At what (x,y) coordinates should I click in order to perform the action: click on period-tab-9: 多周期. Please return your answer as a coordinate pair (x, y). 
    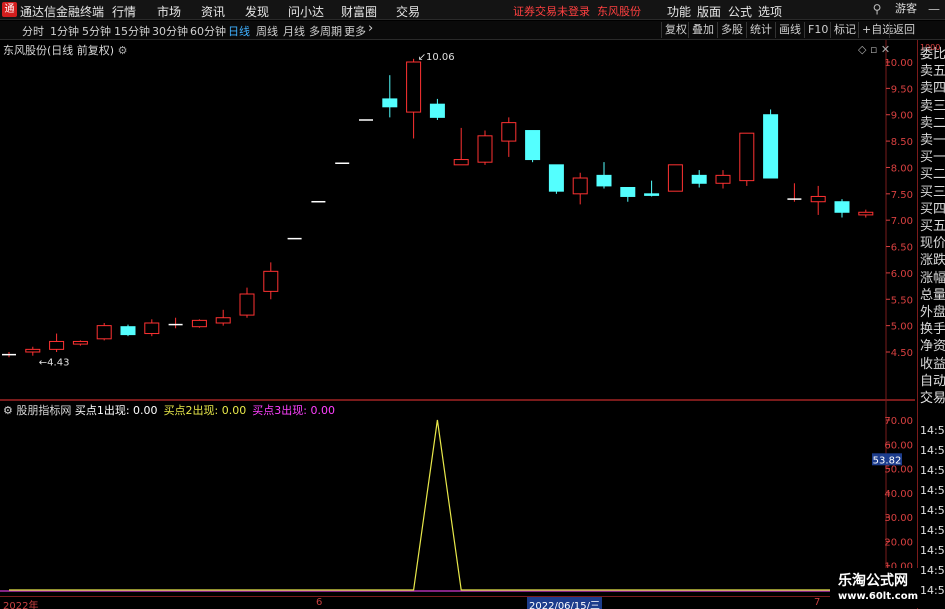
    Looking at the image, I should click on (325, 31).